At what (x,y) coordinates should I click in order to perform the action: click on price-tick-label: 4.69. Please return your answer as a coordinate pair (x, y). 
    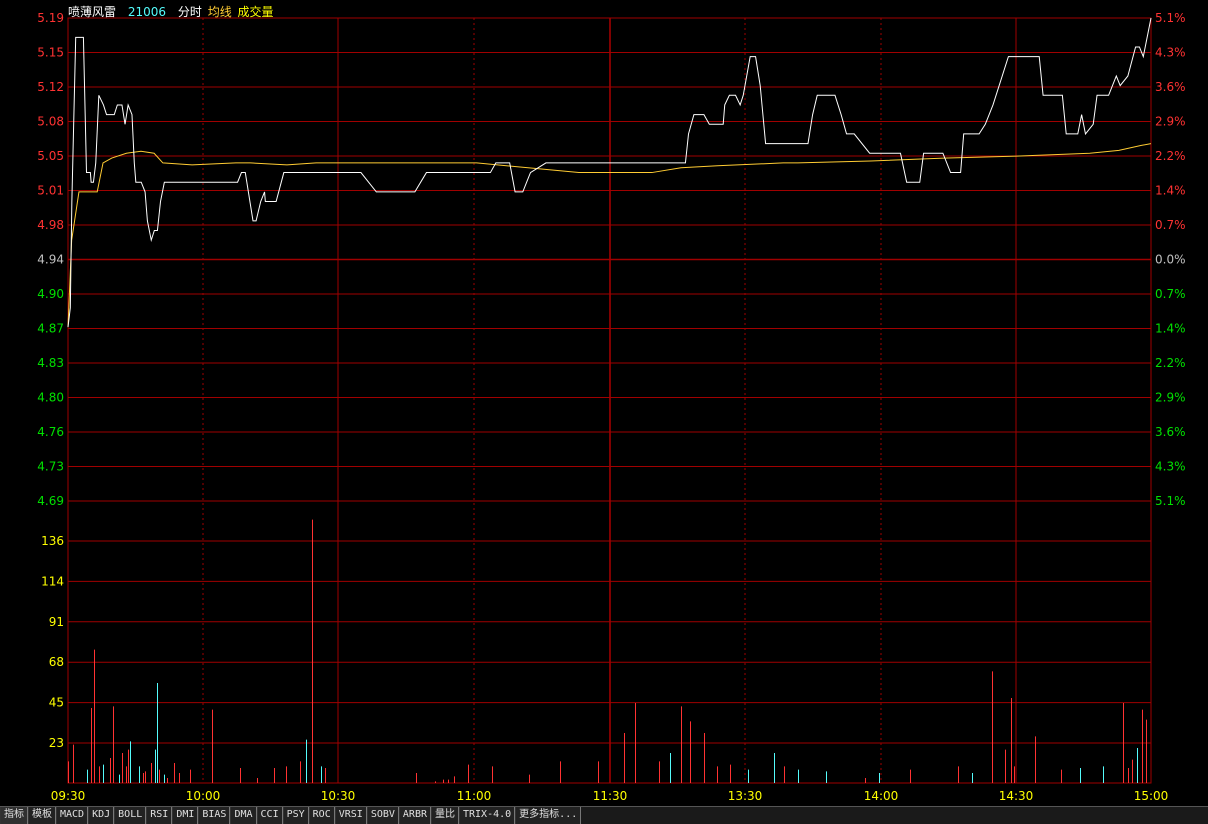
    Looking at the image, I should click on (50, 501).